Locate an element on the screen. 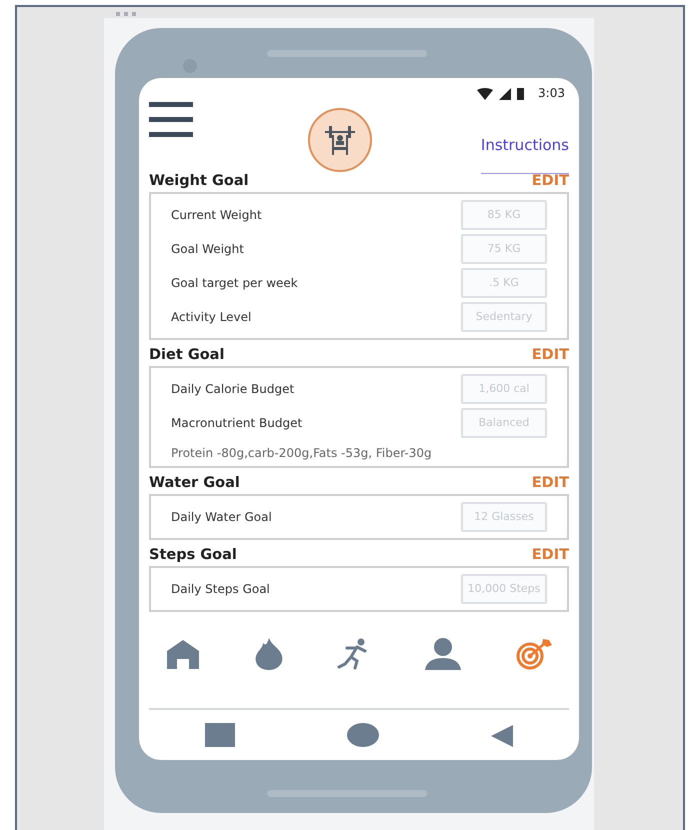 The width and height of the screenshot is (700, 830). battery-icon is located at coordinates (520, 94).